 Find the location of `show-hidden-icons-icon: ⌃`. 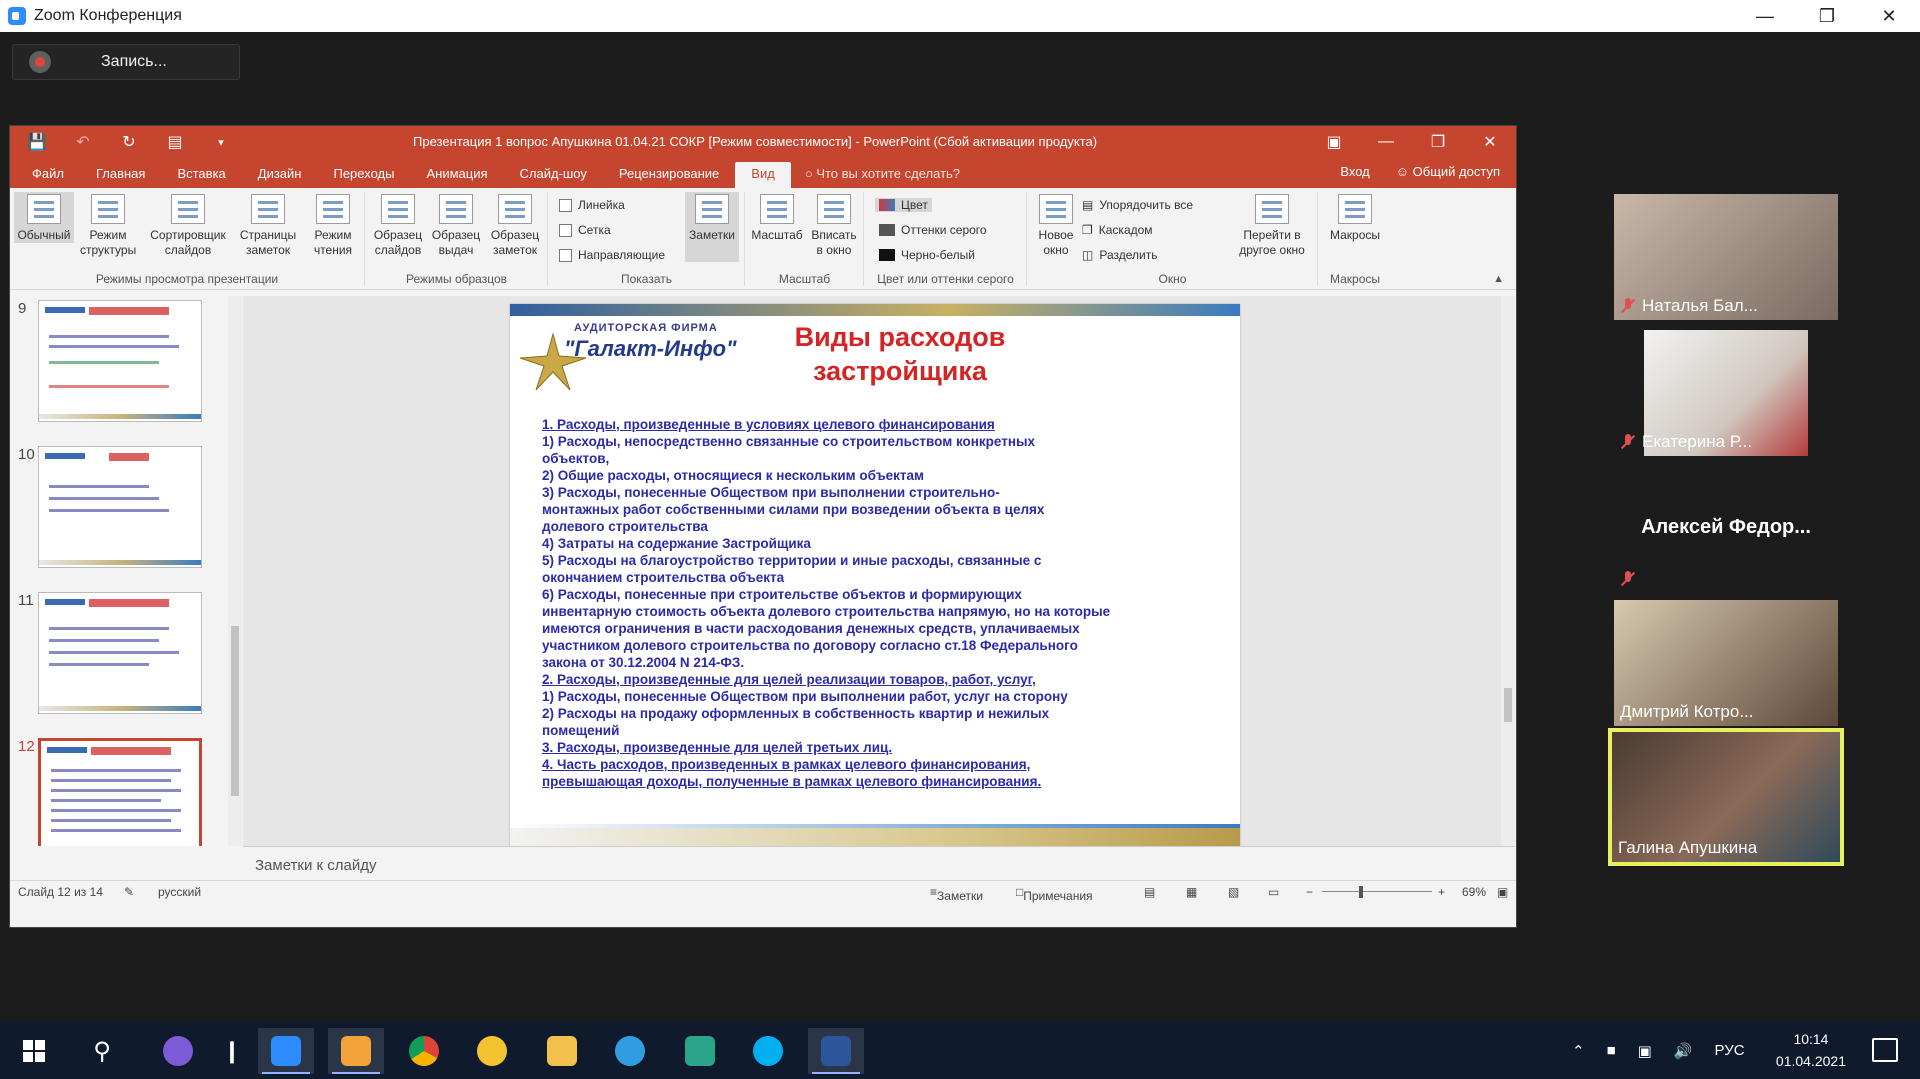

show-hidden-icons-icon: ⌃ is located at coordinates (1578, 1051).